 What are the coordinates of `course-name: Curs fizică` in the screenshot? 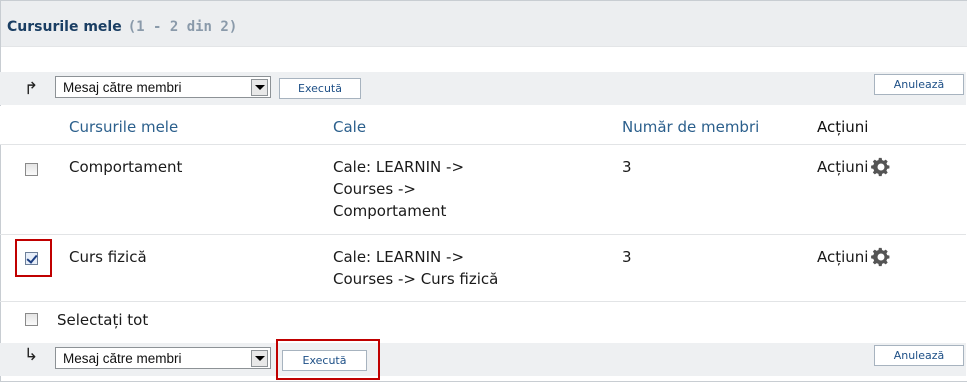 It's located at (108, 257).